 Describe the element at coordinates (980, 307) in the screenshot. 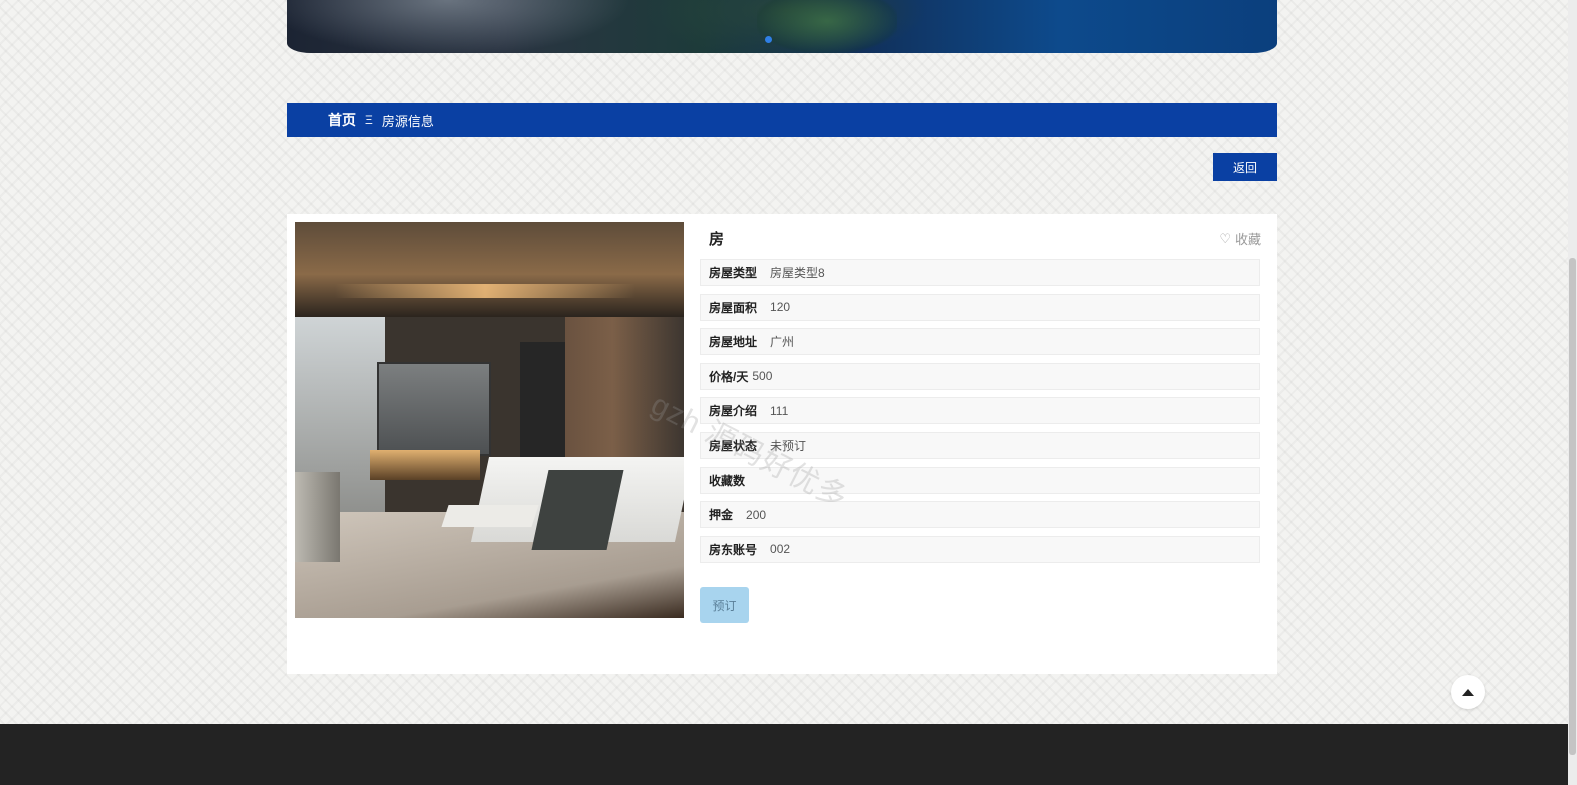

I see `attribute-row: 房屋面积 120` at that location.